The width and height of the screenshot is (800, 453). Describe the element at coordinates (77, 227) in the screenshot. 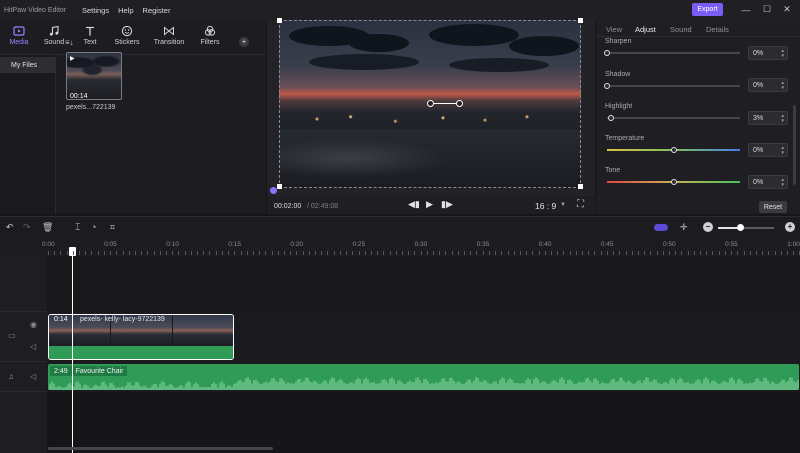

I see `split-icon: ⌶` at that location.